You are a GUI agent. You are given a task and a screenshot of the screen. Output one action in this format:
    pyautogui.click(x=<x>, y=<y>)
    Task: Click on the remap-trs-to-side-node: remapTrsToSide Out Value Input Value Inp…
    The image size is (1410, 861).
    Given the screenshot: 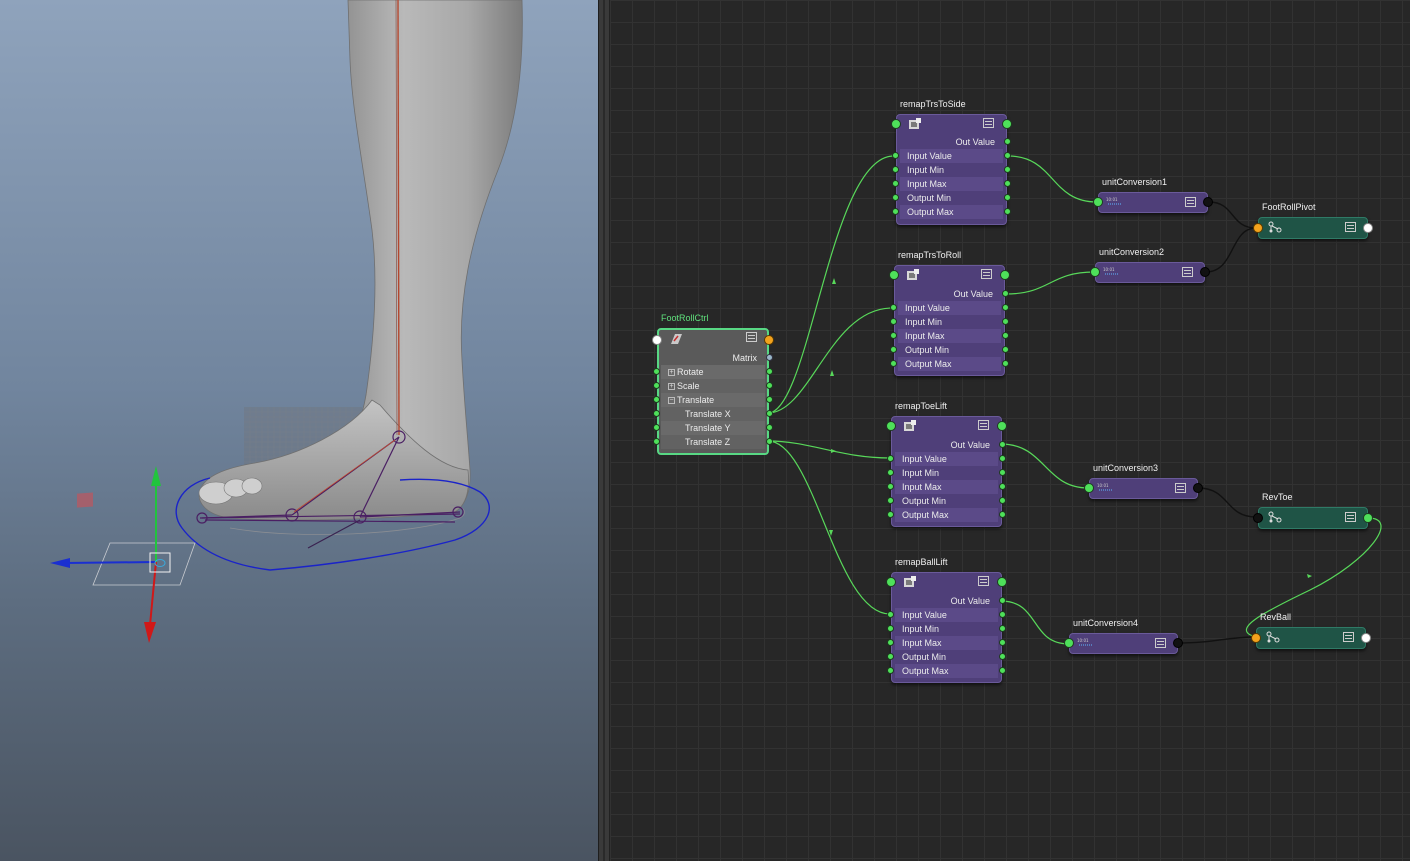 What is the action you would take?
    pyautogui.click(x=951, y=162)
    